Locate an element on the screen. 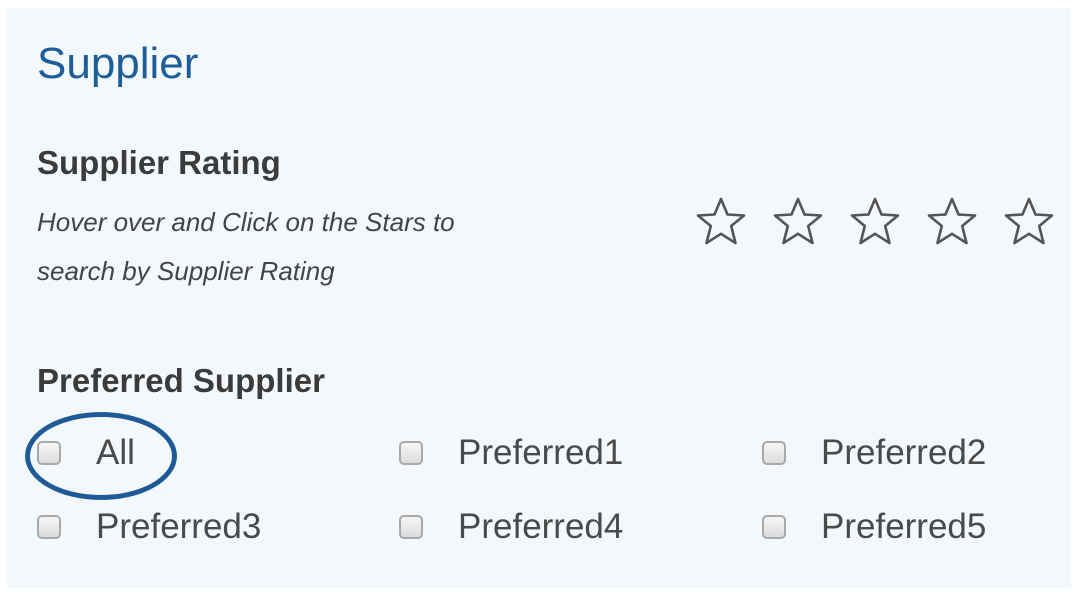 This screenshot has width=1079, height=593. section-title: Supplier is located at coordinates (118, 63).